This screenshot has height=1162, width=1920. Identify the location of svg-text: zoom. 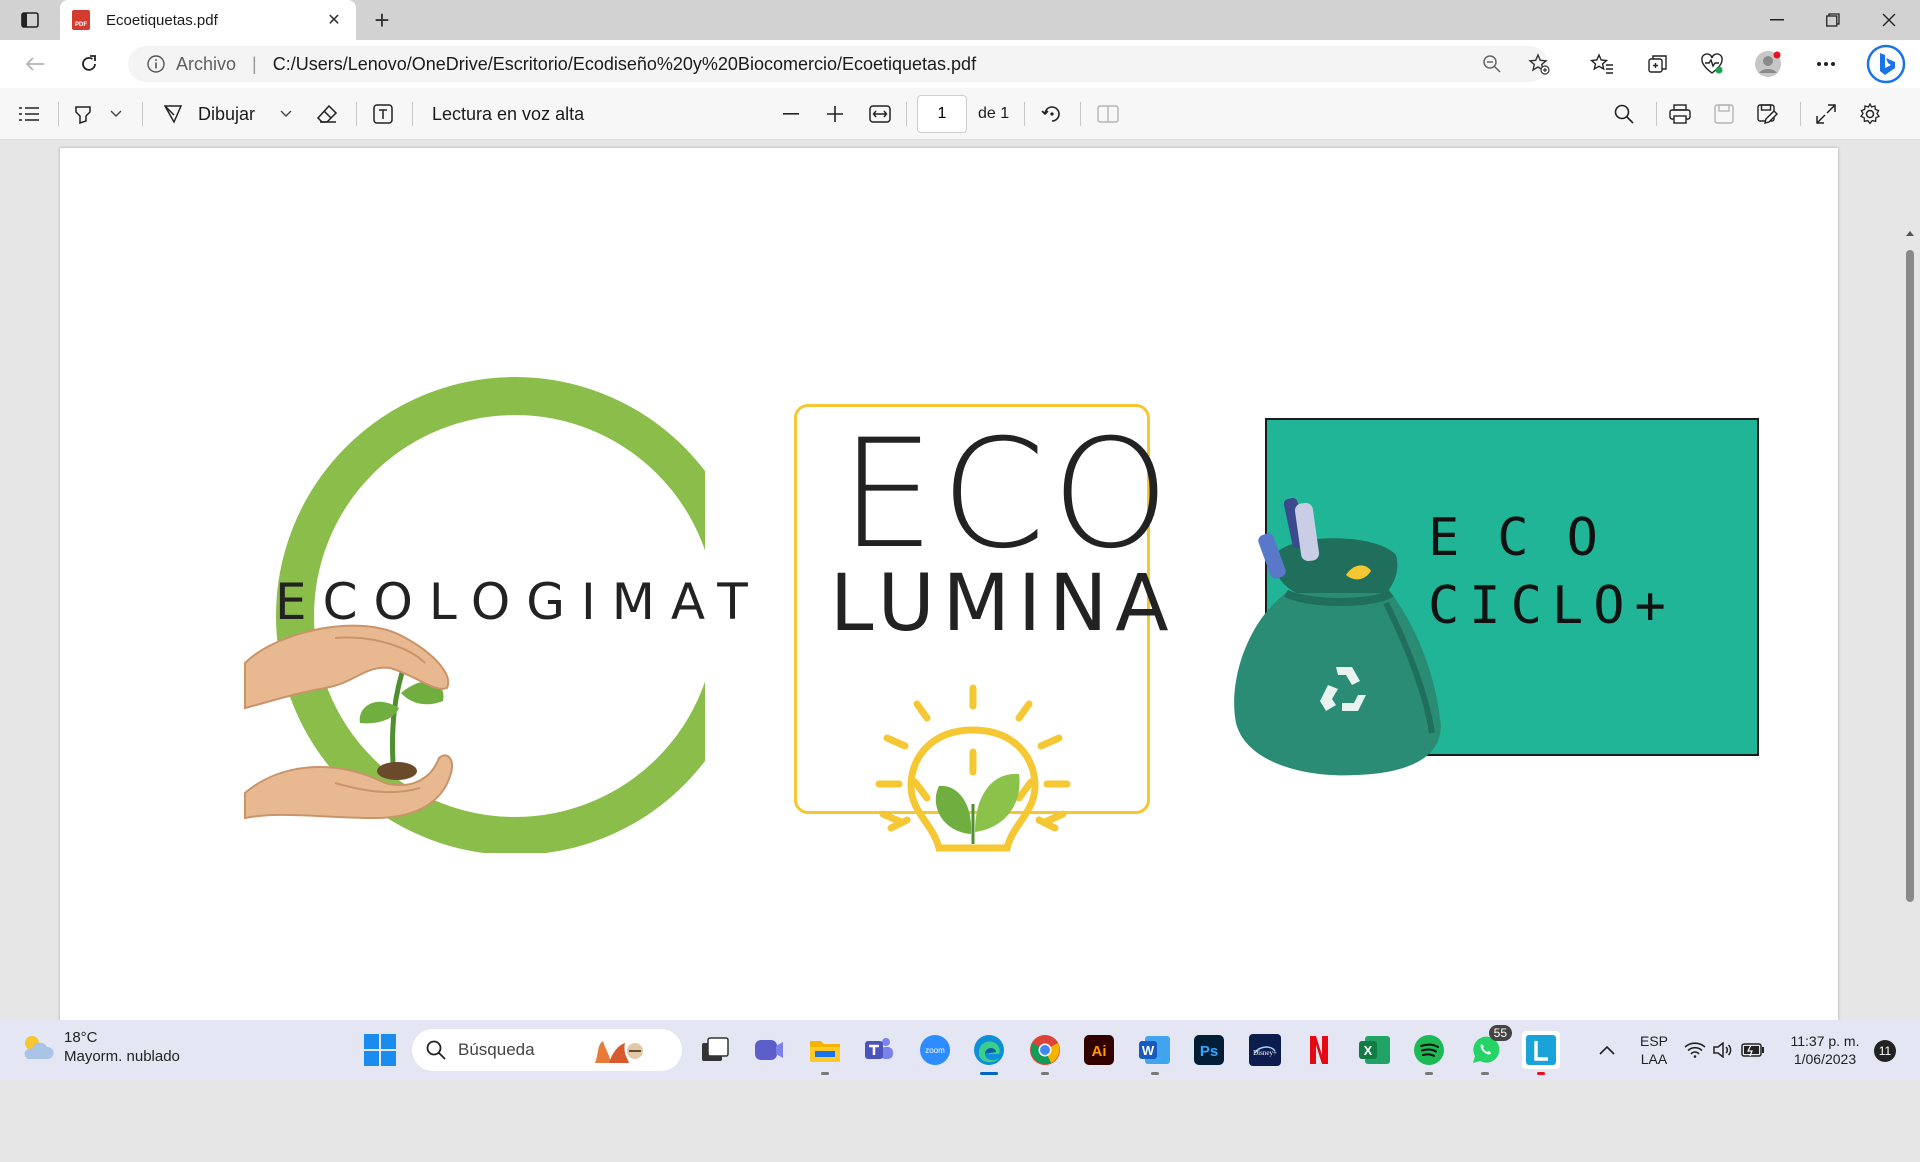
(935, 1050).